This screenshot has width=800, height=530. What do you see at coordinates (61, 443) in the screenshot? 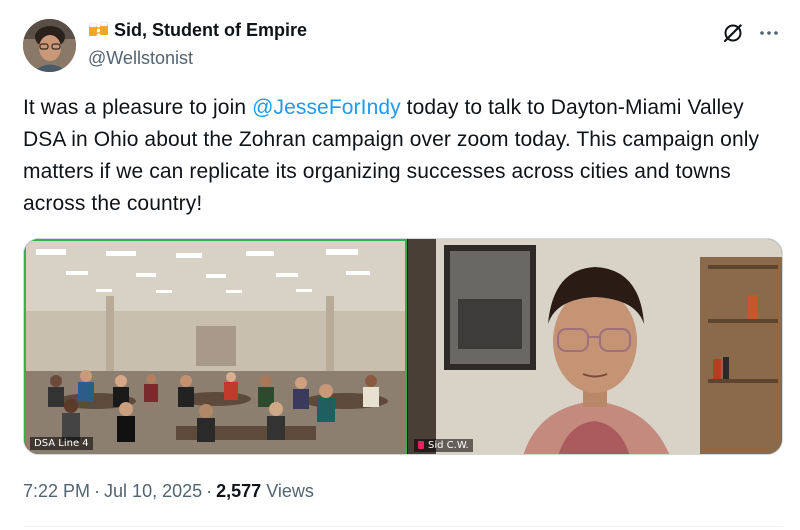
I see `zoom-label-room: DSA Line 4` at bounding box center [61, 443].